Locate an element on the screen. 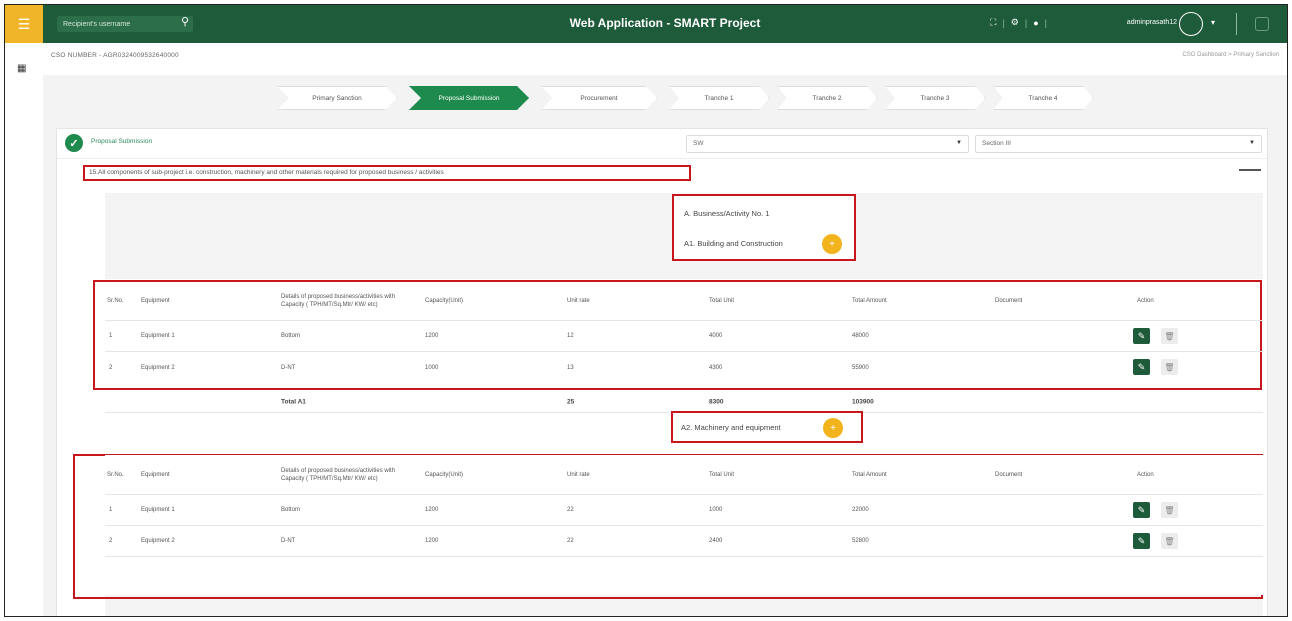  step-tranche-1: Tranche 1 is located at coordinates (719, 98).